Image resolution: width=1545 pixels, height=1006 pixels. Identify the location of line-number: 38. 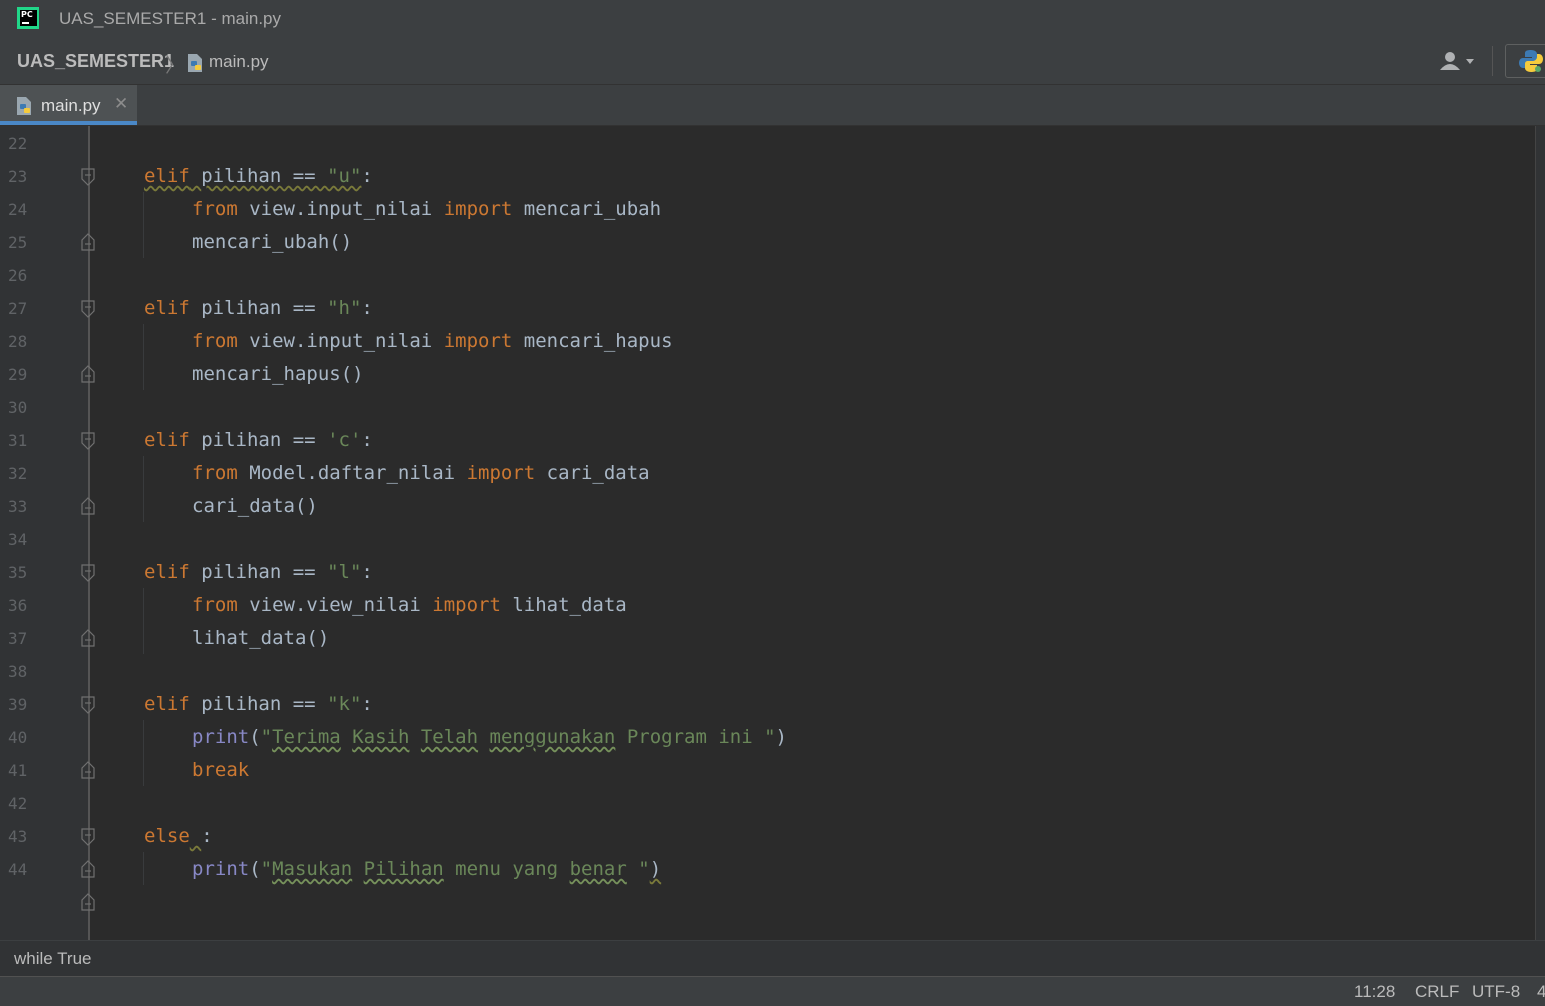
(18, 671).